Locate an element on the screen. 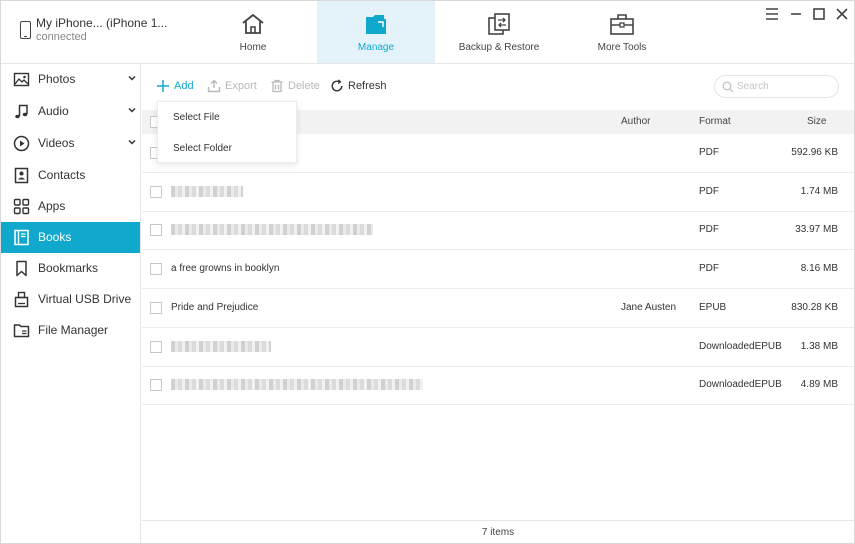  add-button-label: Add is located at coordinates (184, 86).